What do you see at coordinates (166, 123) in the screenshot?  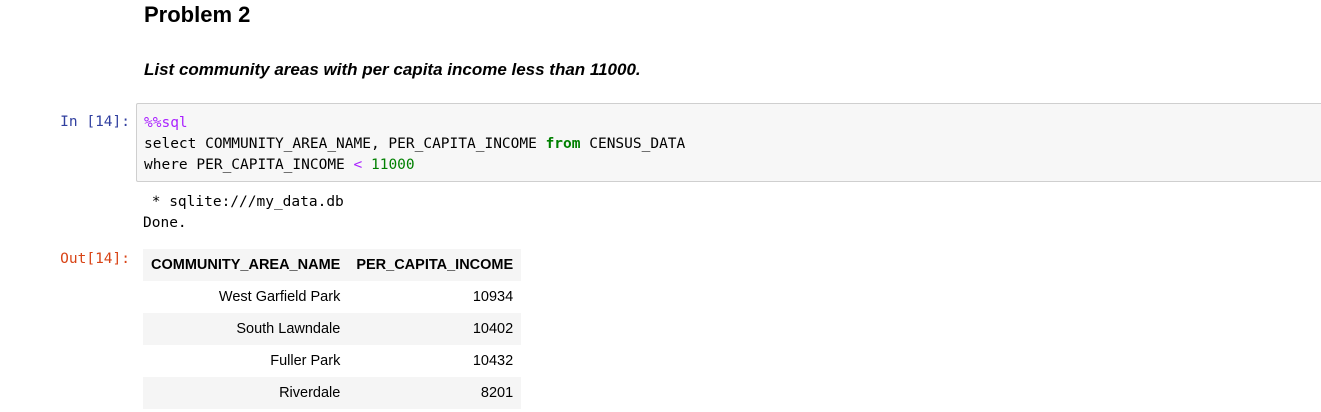 I see `code-magic: %%sql` at bounding box center [166, 123].